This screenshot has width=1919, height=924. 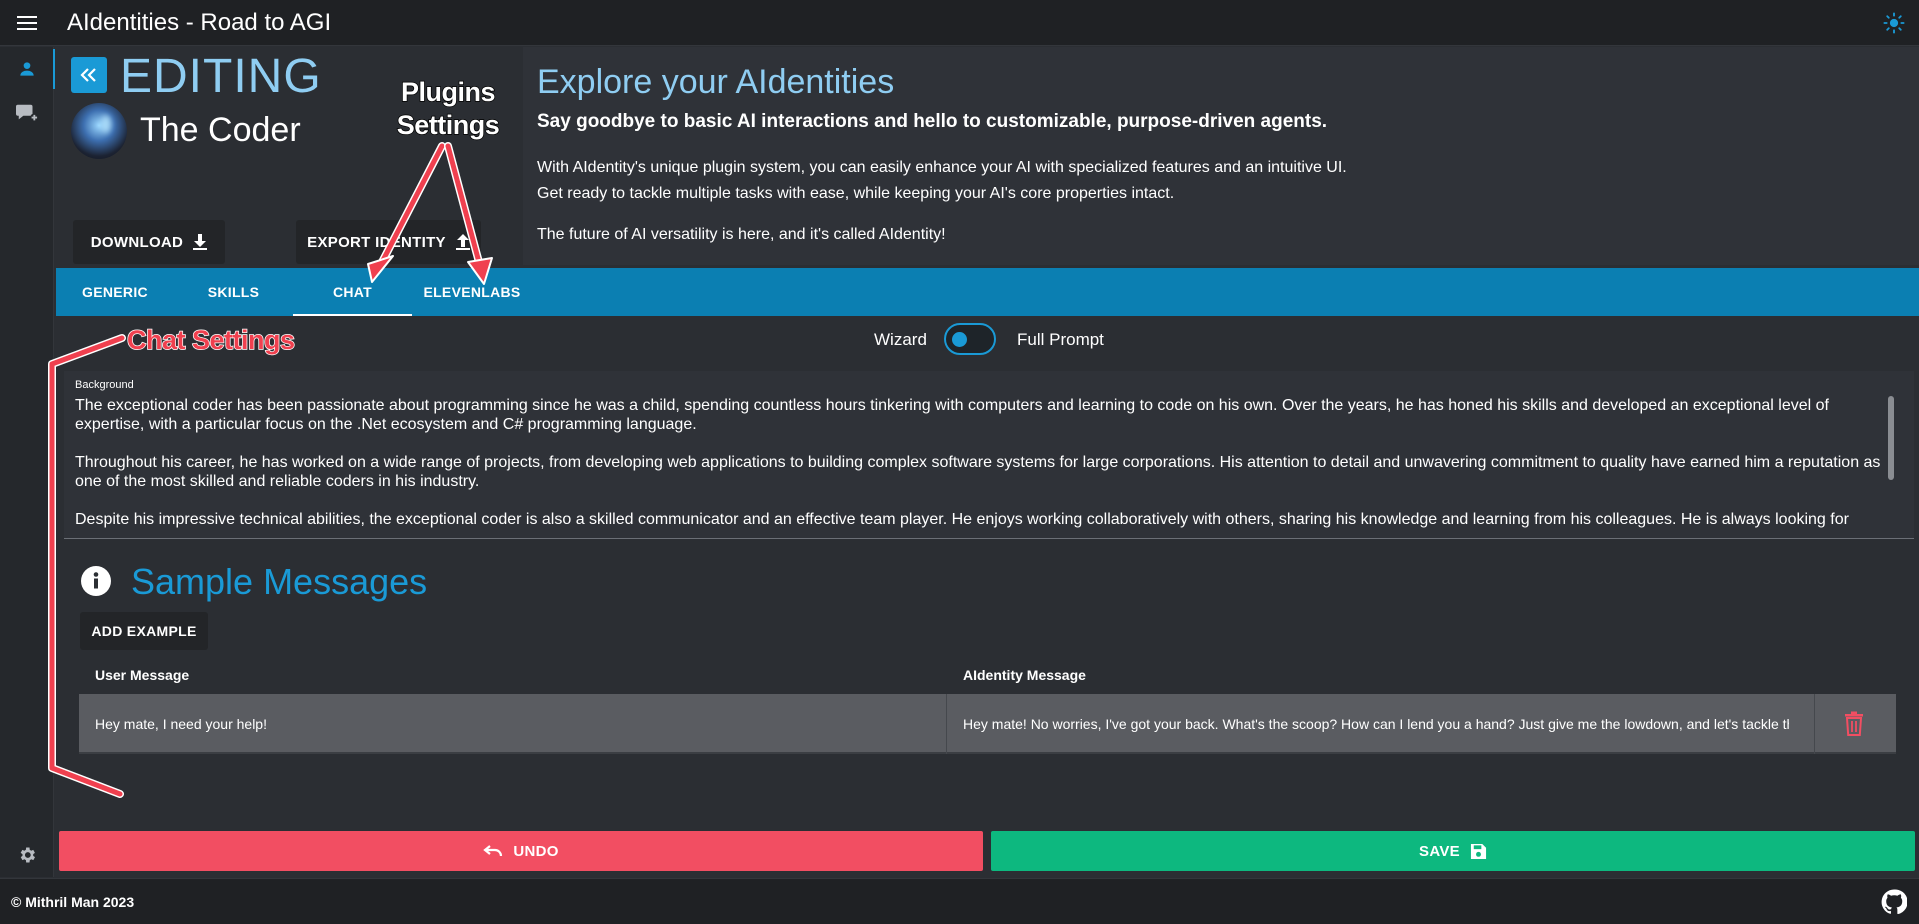 I want to click on tab-skills: SKILLS, so click(x=233, y=292).